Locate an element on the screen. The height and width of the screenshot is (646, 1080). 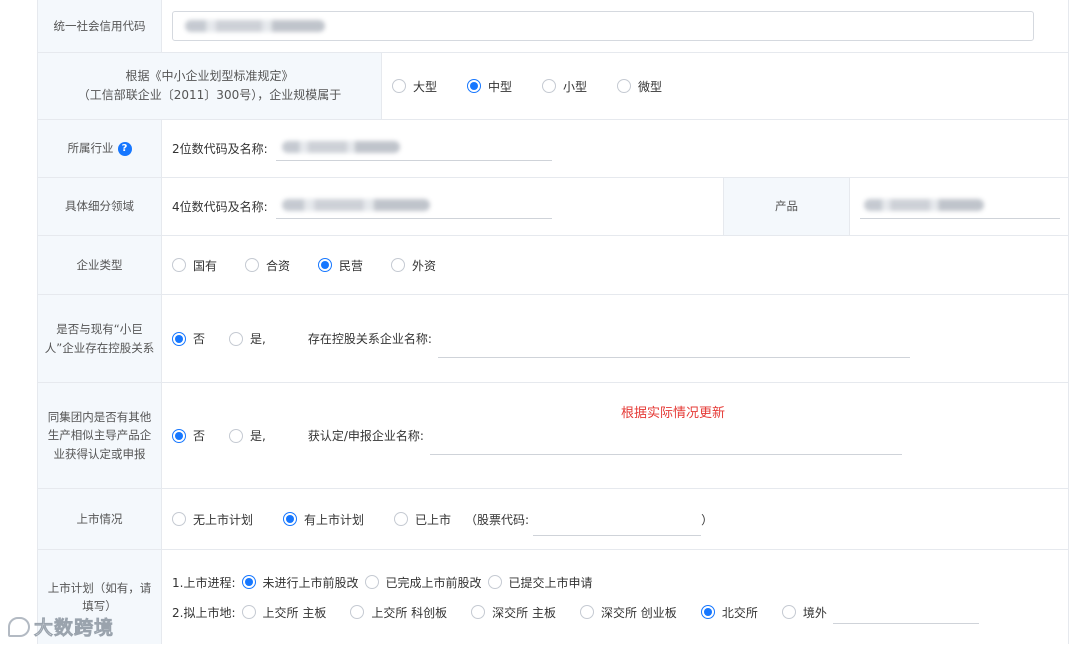
progress-options: 未进行上市前股改 已完成上市前股改 已提交上市申请 is located at coordinates (420, 582).